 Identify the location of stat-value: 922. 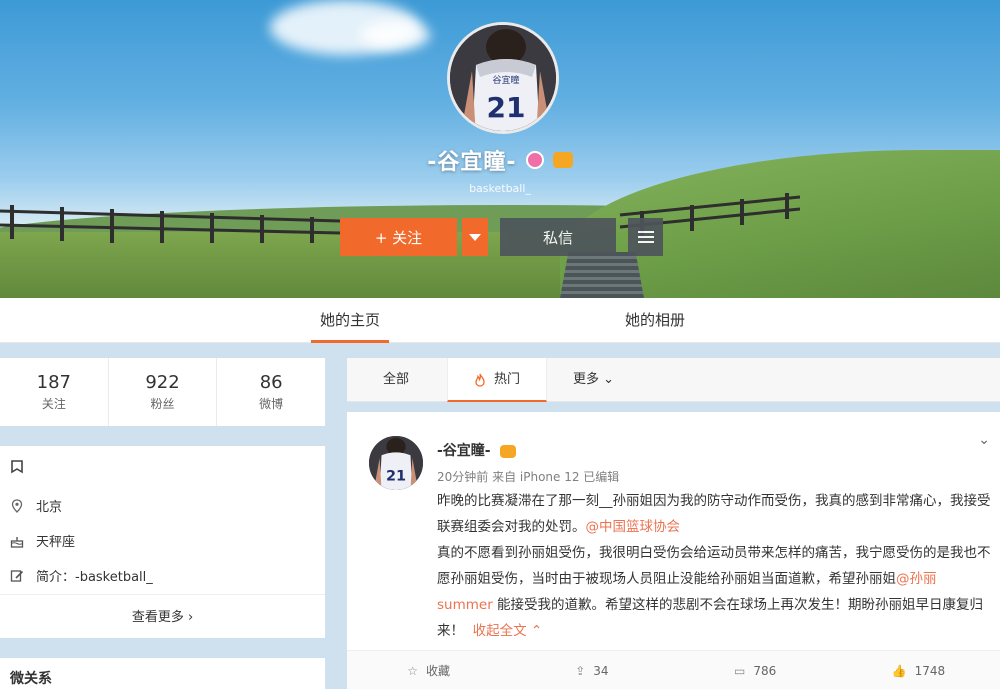
(162, 382).